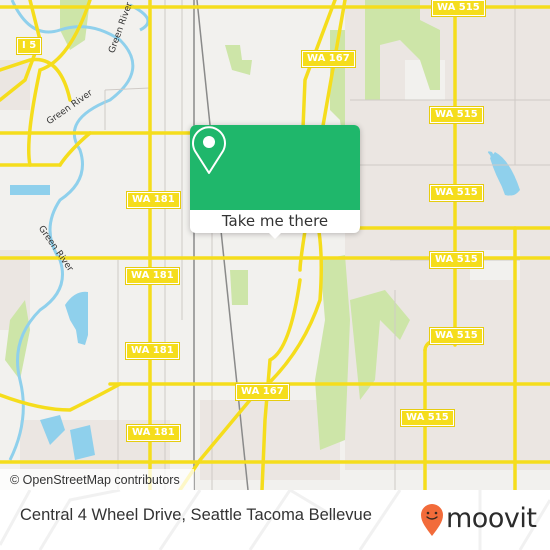  Describe the element at coordinates (29, 46) in the screenshot. I see `highway-shield-i5: I 5` at that location.